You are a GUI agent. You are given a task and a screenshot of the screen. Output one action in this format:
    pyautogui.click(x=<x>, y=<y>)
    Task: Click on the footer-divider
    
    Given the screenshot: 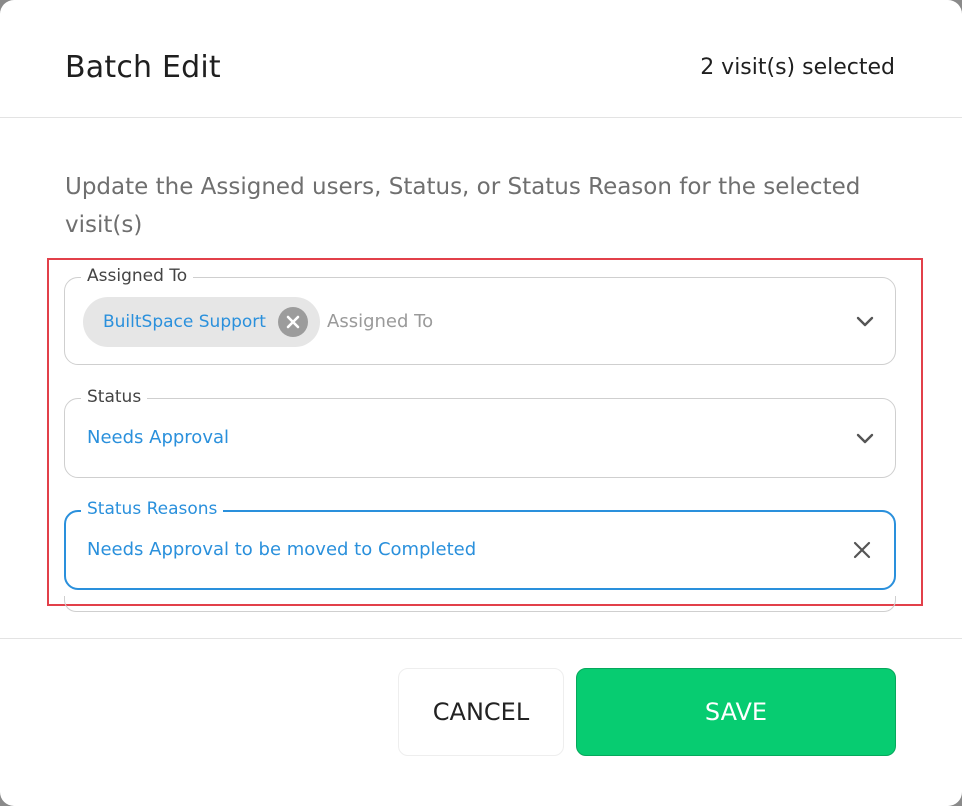 What is the action you would take?
    pyautogui.click(x=481, y=638)
    